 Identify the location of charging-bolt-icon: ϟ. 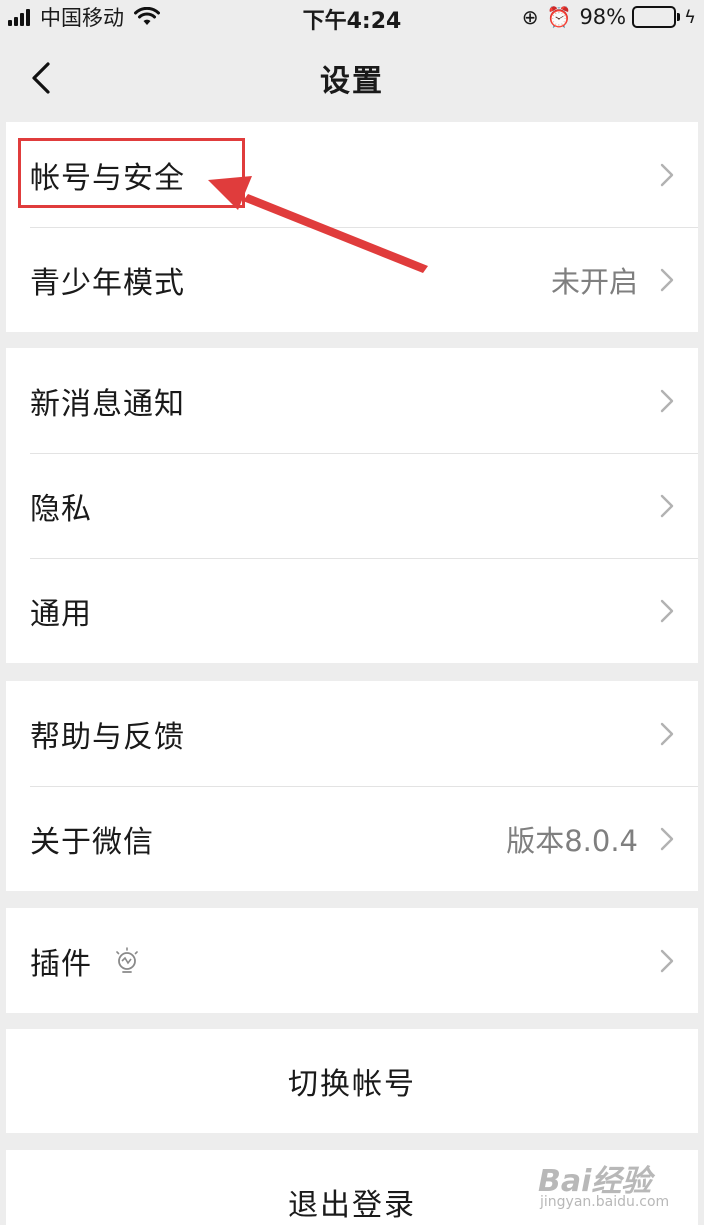
(690, 17).